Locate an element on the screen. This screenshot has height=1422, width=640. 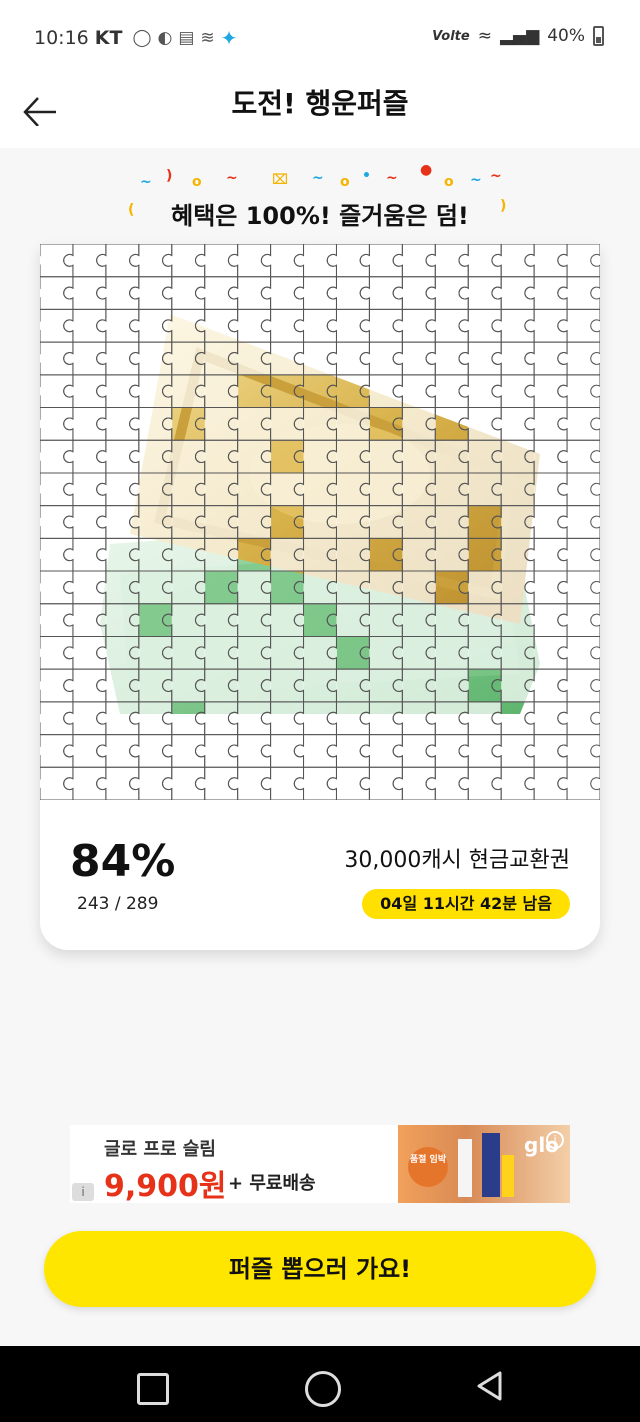
nav-back-button is located at coordinates (490, 1386).